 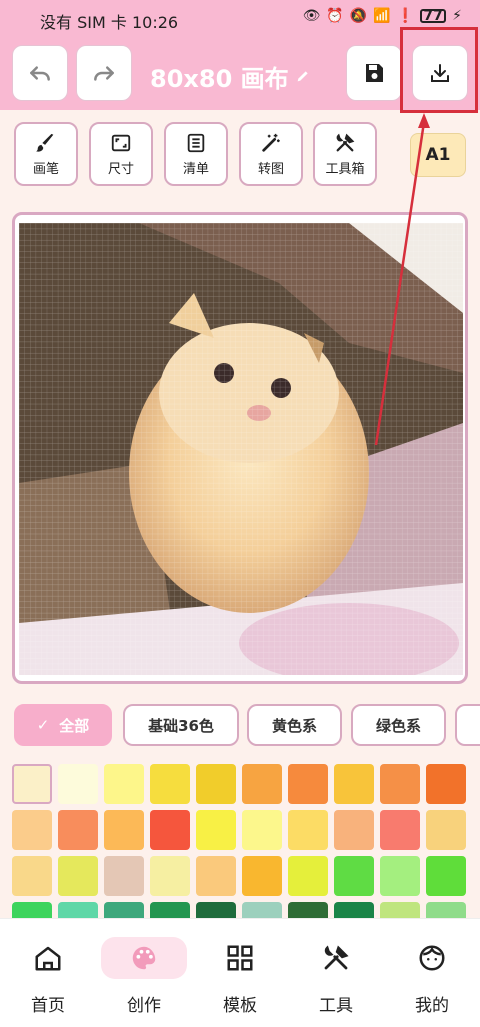 I want to click on tools-icon, so click(x=336, y=957).